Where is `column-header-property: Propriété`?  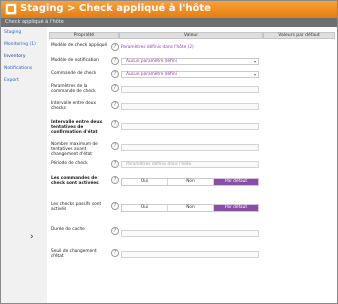 column-header-property: Propriété is located at coordinates (84, 35).